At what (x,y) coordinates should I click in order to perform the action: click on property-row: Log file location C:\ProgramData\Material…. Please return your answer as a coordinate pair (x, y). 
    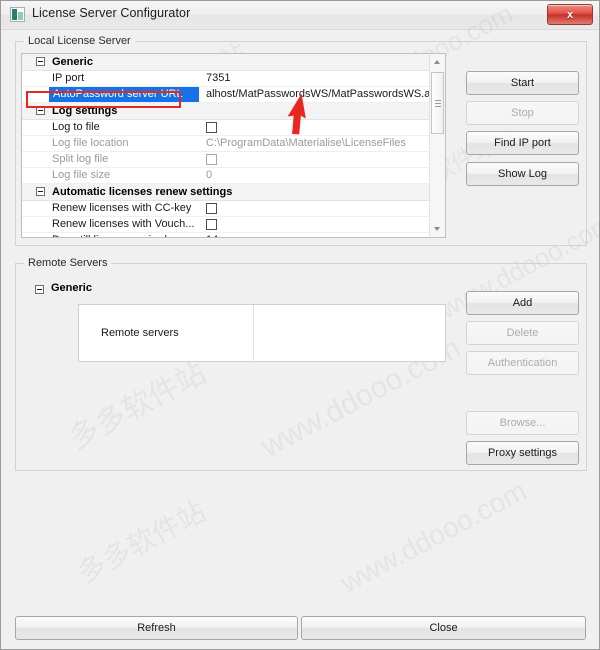
    Looking at the image, I should click on (233, 144).